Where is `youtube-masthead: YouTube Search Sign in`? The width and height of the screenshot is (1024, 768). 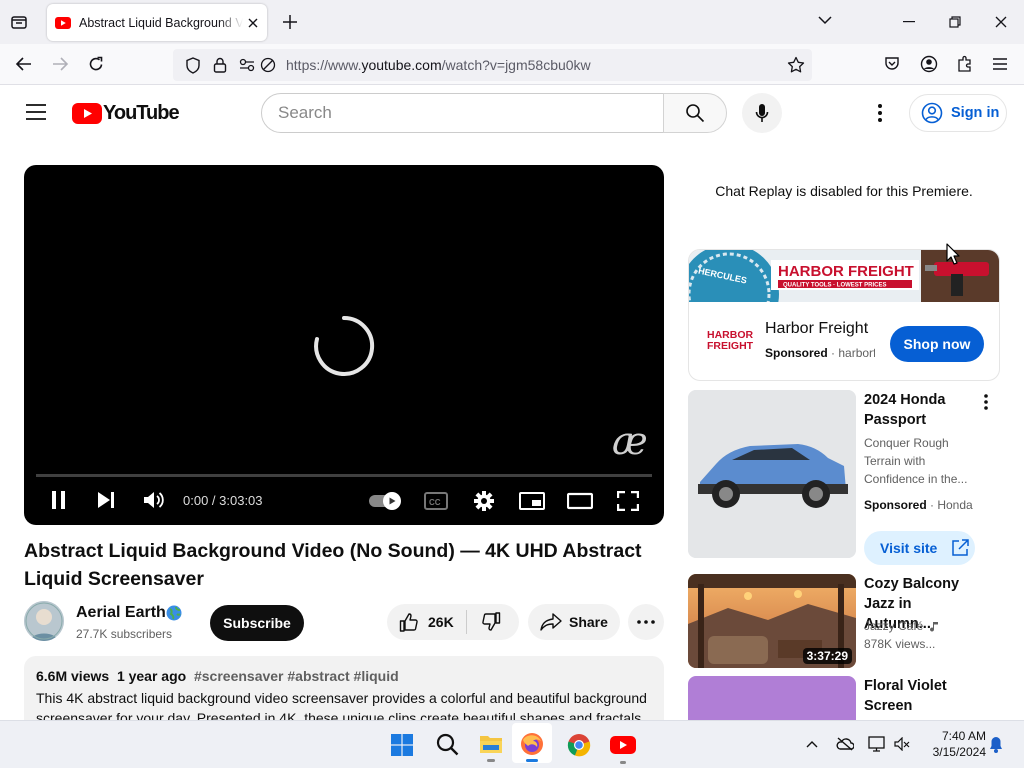
youtube-masthead: YouTube Search Sign in is located at coordinates (512, 113).